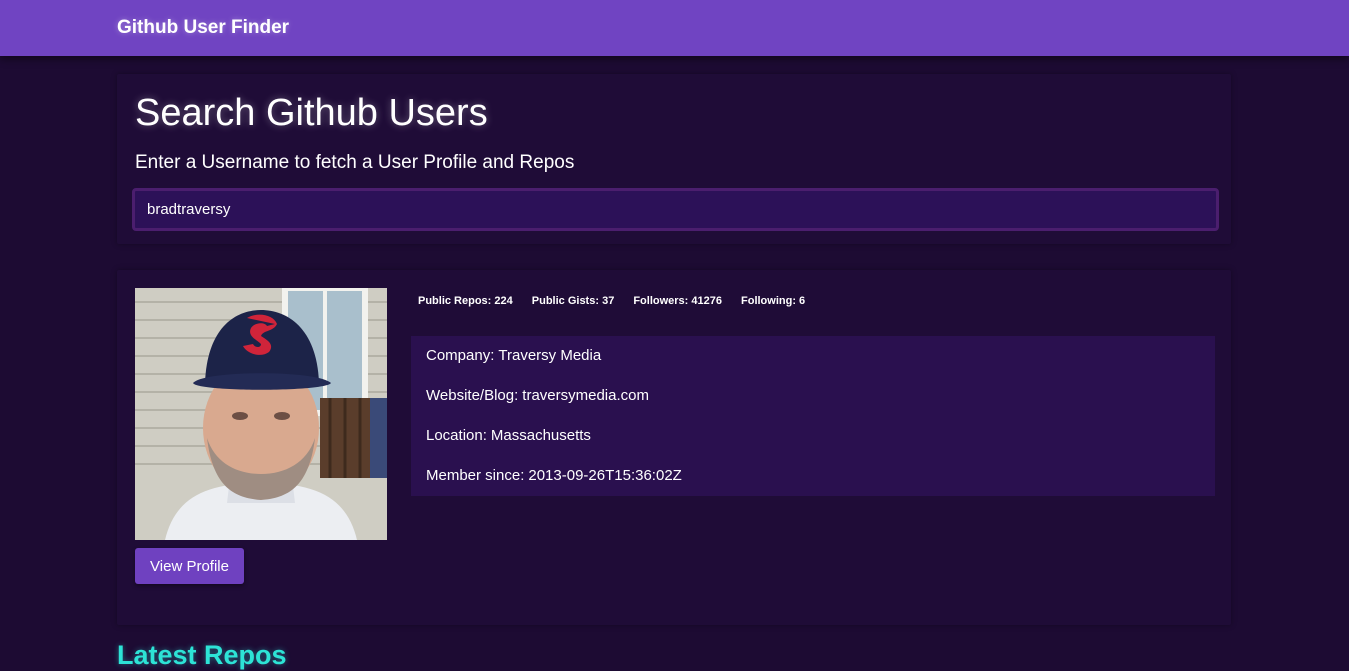 Image resolution: width=1349 pixels, height=671 pixels. I want to click on stat-followers: Followers: 41276, so click(677, 301).